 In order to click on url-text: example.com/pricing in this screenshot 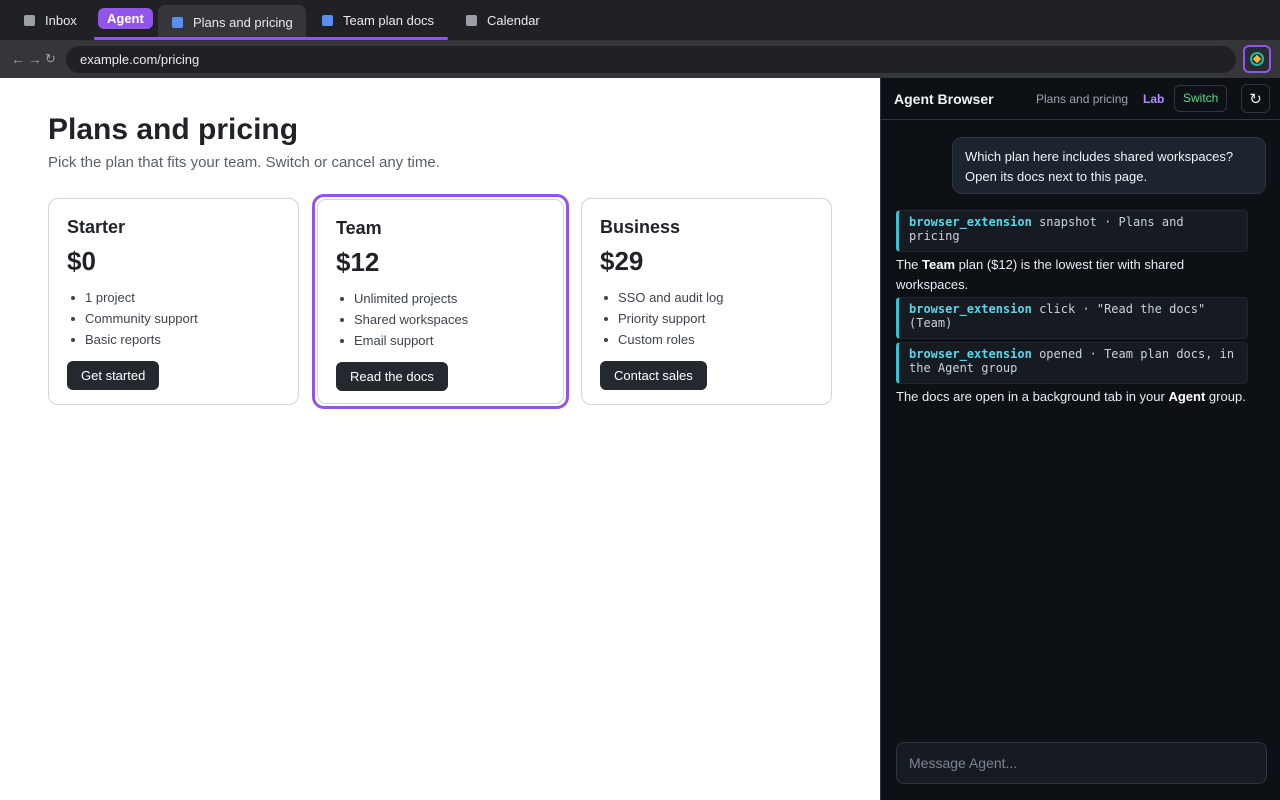, I will do `click(140, 59)`.